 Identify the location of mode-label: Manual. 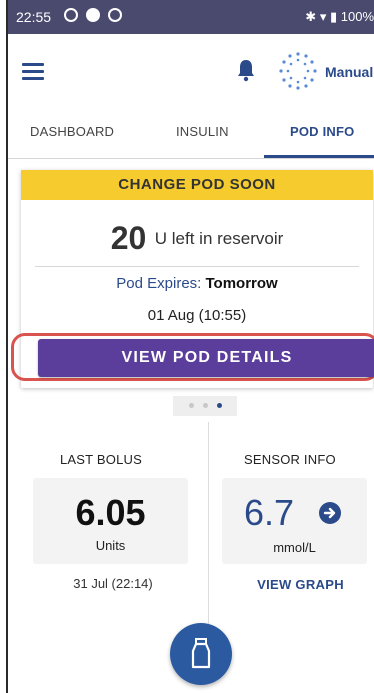
(349, 72).